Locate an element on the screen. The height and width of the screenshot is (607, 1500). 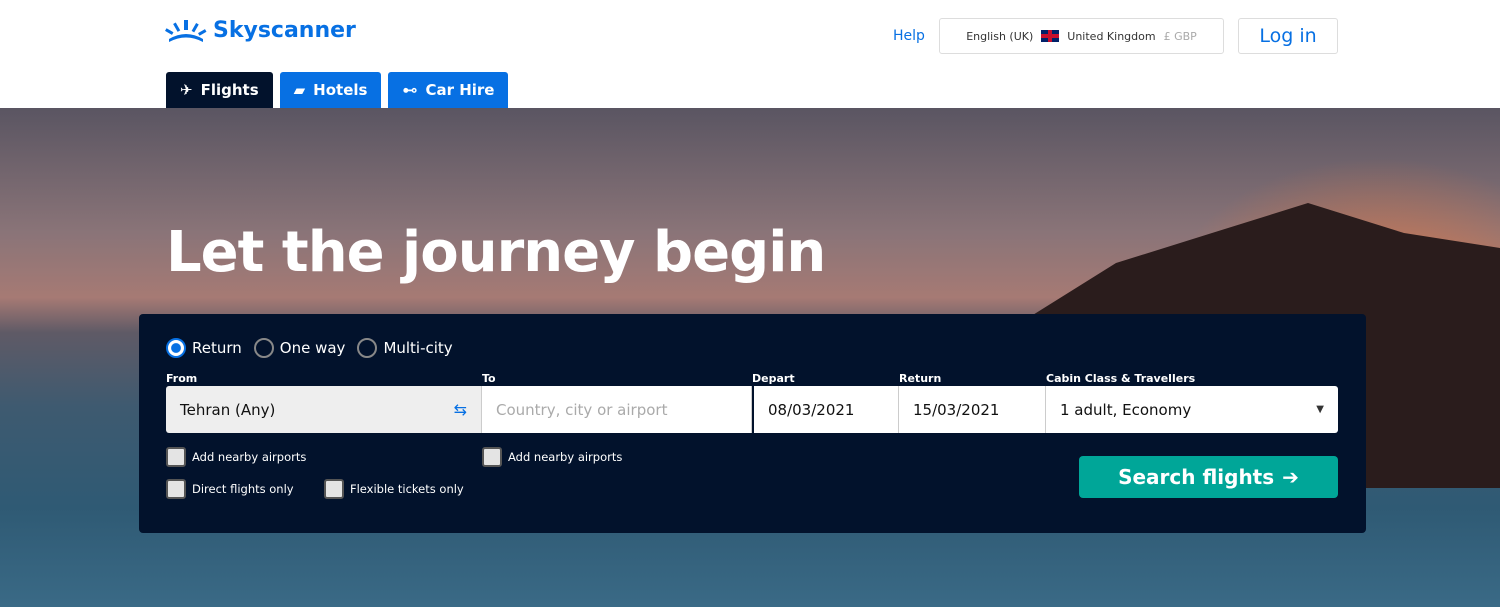
locale-selector: English (UK) United Kingdom £ GBP is located at coordinates (1081, 36).